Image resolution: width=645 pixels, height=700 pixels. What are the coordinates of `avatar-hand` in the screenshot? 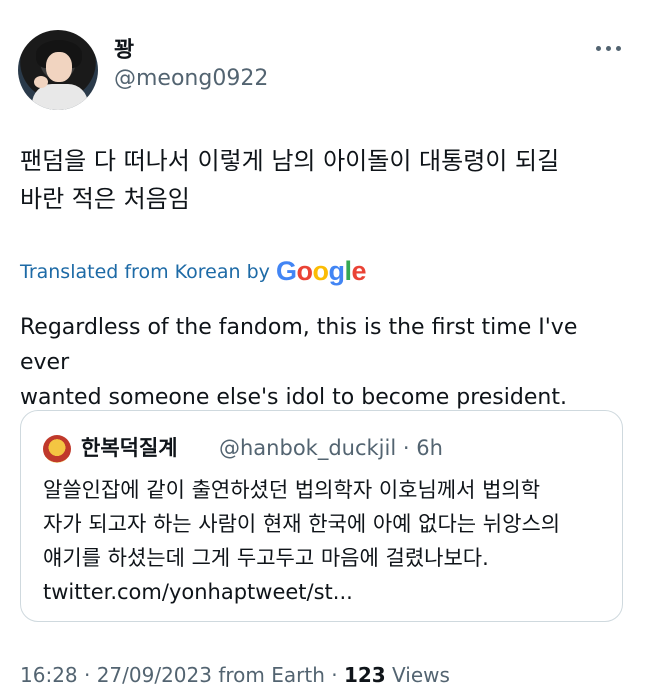 It's located at (41, 82).